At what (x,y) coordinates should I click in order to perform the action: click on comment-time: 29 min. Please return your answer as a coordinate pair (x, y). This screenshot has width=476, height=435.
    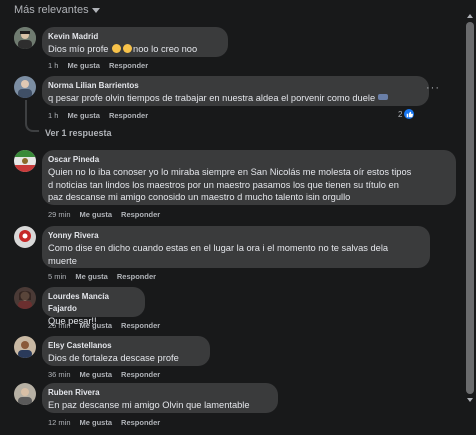
    Looking at the image, I should click on (59, 214).